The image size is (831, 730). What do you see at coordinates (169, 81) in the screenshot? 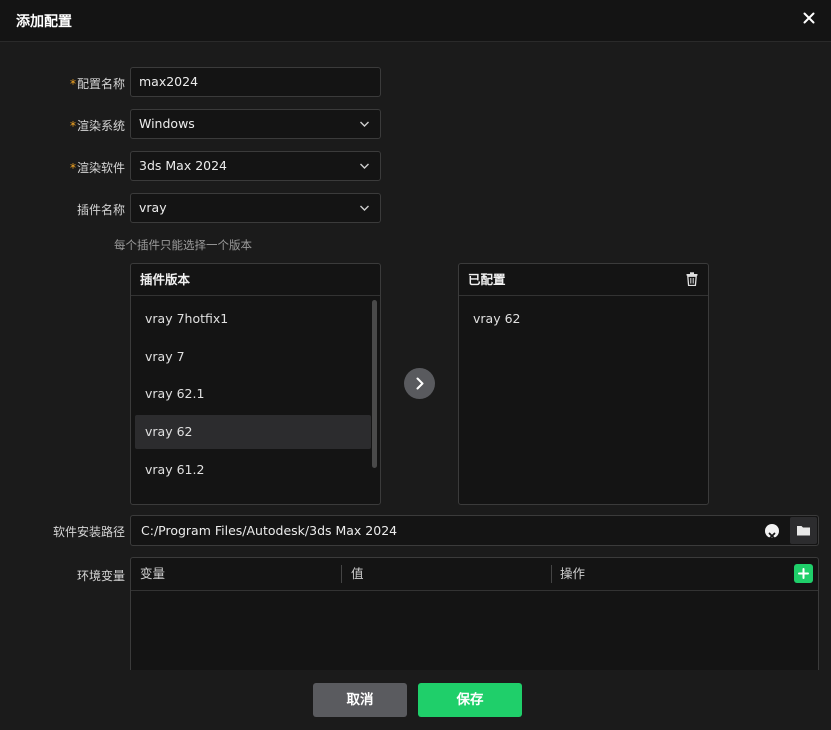
I see `config-name-value: max2024` at bounding box center [169, 81].